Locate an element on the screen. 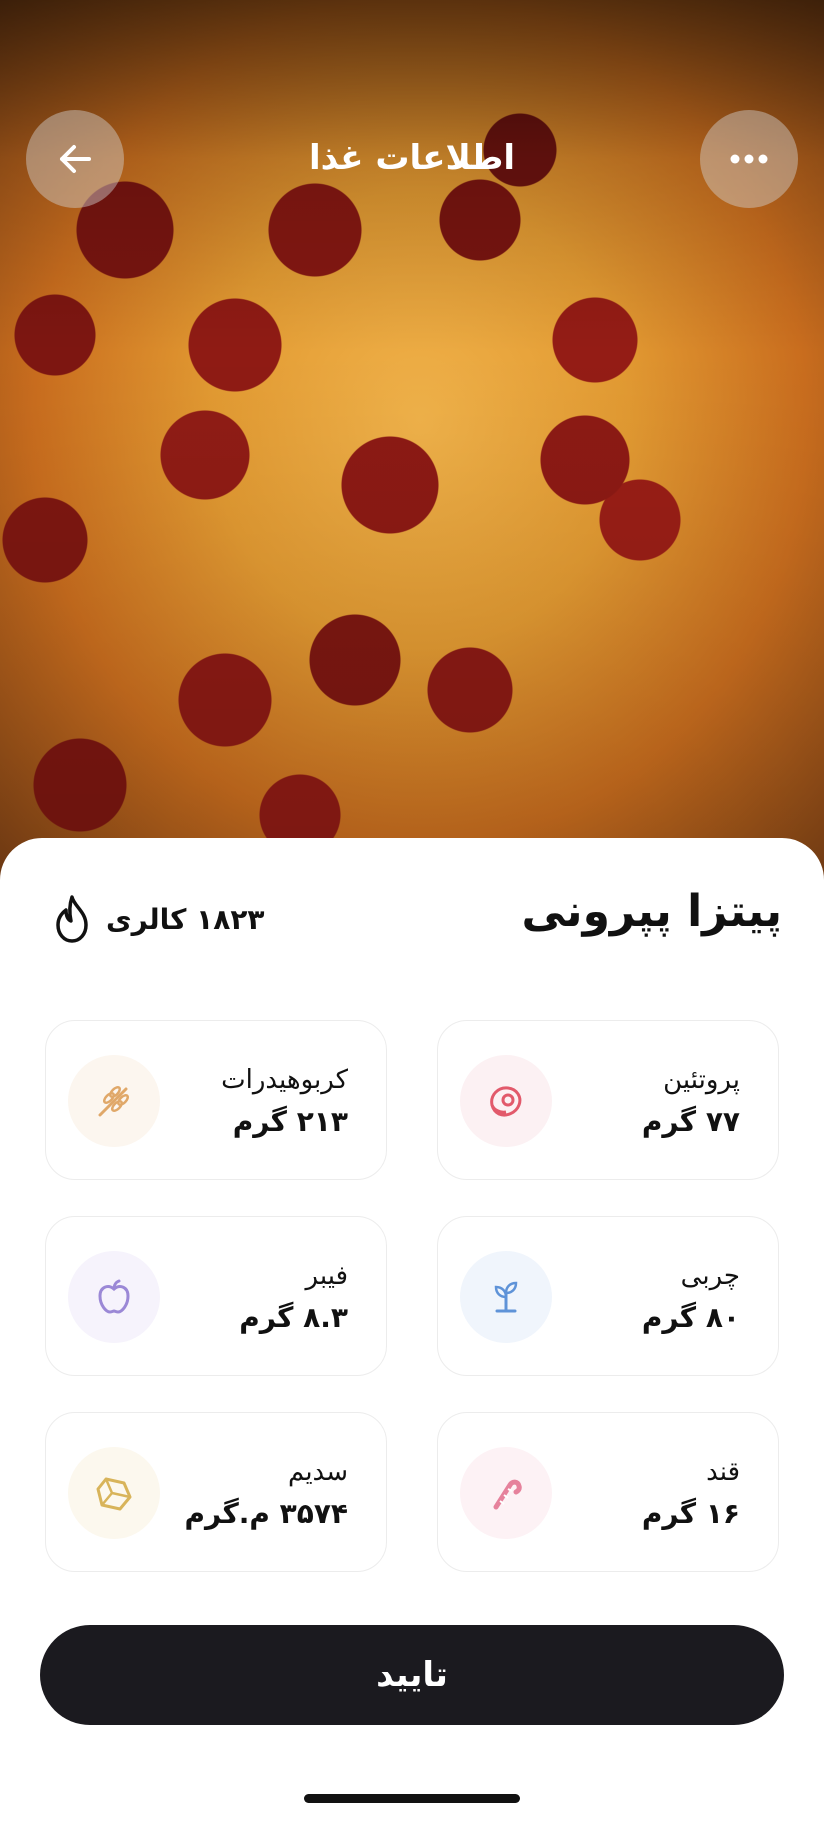 The width and height of the screenshot is (824, 1834). nutrient-card-fiber: فیبر ۸.۳ گرم is located at coordinates (216, 1296).